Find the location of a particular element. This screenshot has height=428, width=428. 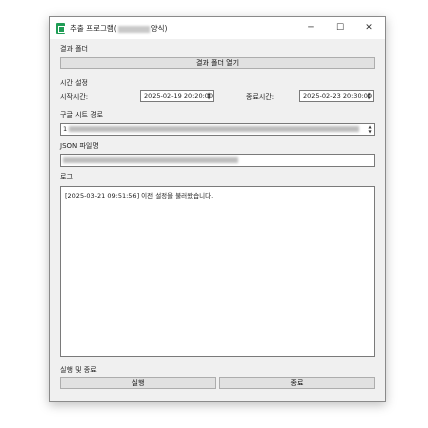

end-time-value: 2025-02-23 20:30:00 is located at coordinates (338, 96).